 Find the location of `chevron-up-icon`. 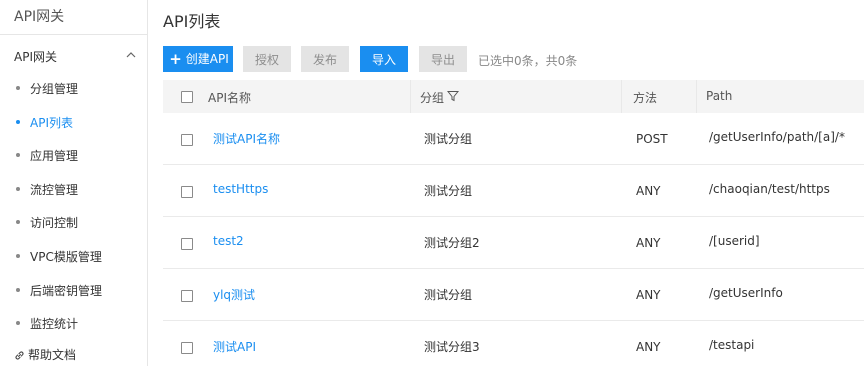

chevron-up-icon is located at coordinates (131, 55).